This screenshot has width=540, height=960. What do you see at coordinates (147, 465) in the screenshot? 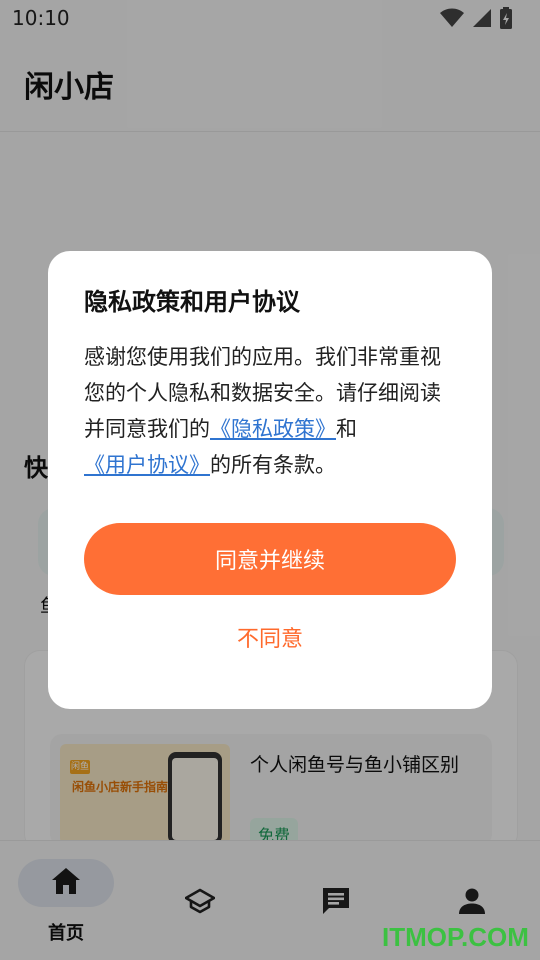
I see `user-agreement-link: 《用户协议》` at bounding box center [147, 465].